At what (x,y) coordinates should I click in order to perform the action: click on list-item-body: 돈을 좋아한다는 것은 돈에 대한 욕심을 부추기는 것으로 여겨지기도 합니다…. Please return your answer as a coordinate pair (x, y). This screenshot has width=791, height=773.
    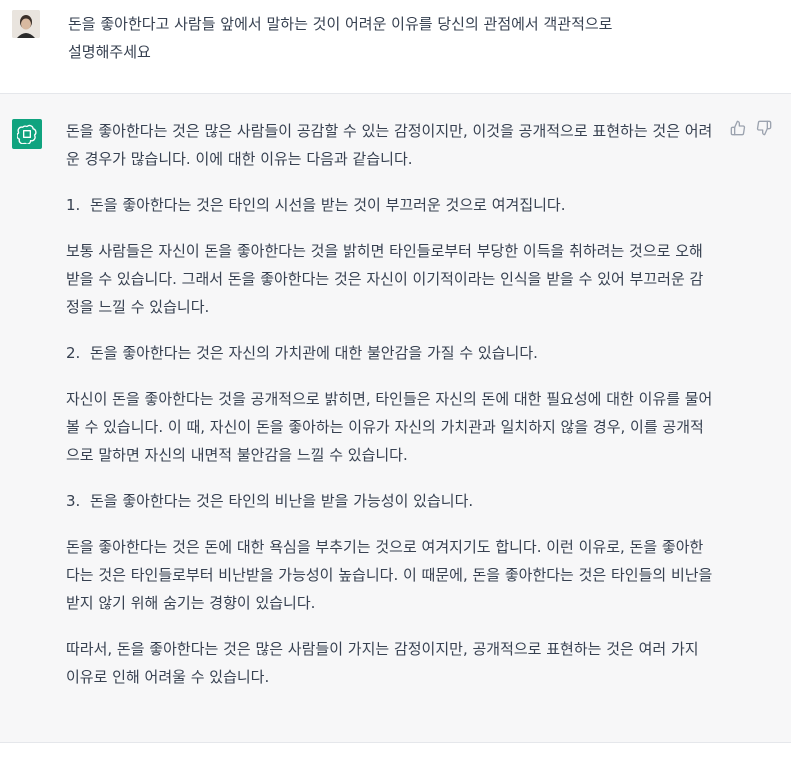
    Looking at the image, I should click on (389, 575).